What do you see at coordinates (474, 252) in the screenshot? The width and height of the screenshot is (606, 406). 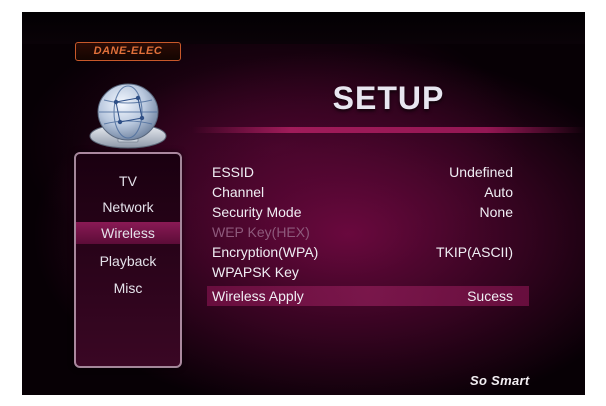 I see `setting-value: TKIP(ASCII)` at bounding box center [474, 252].